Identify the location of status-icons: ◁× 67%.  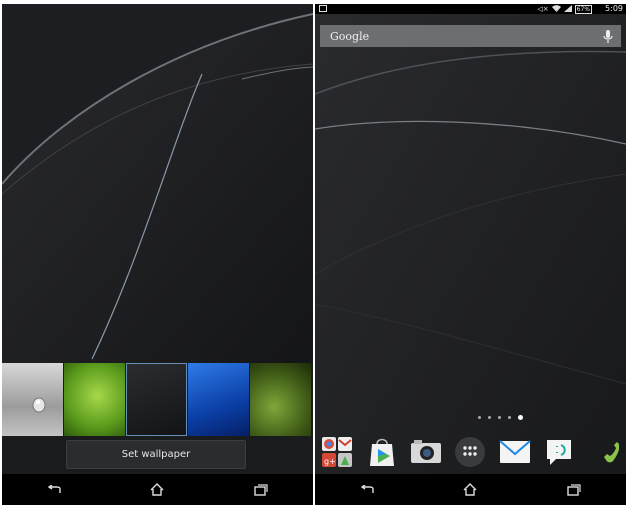
(564, 9).